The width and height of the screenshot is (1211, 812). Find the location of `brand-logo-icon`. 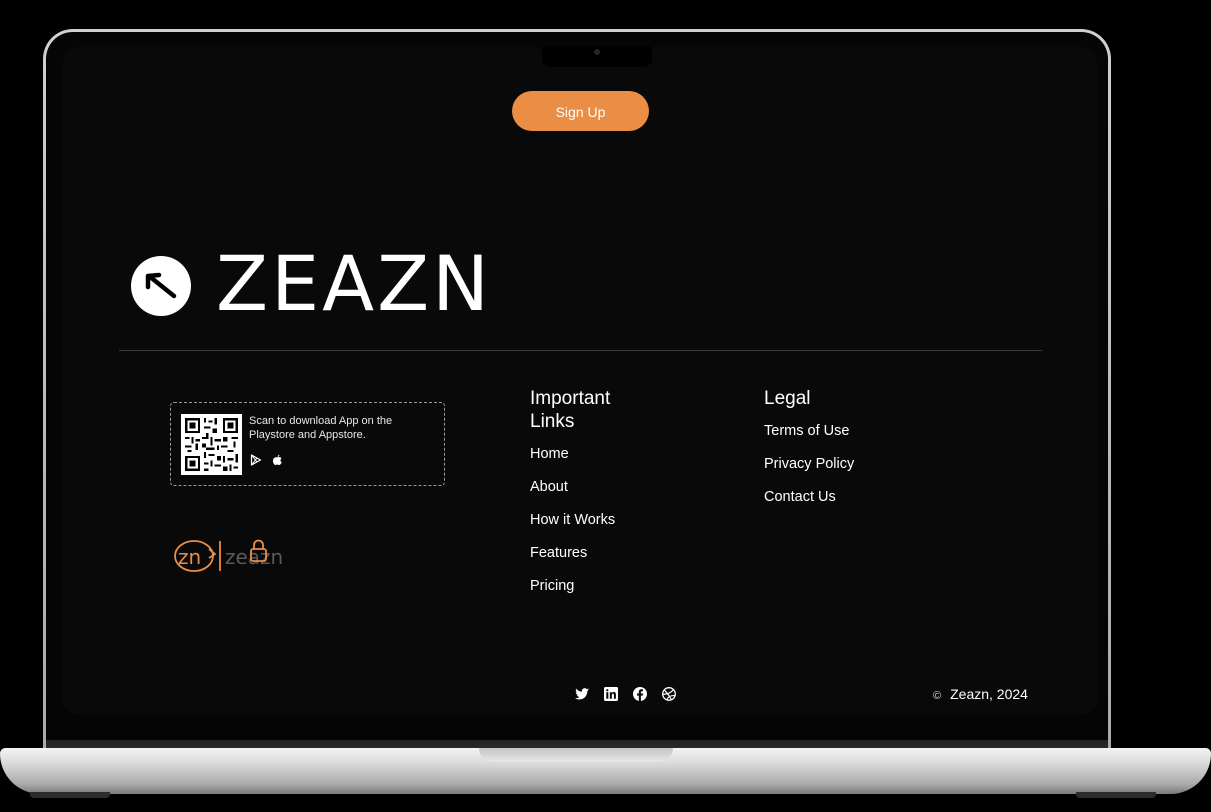

brand-logo-icon is located at coordinates (161, 286).